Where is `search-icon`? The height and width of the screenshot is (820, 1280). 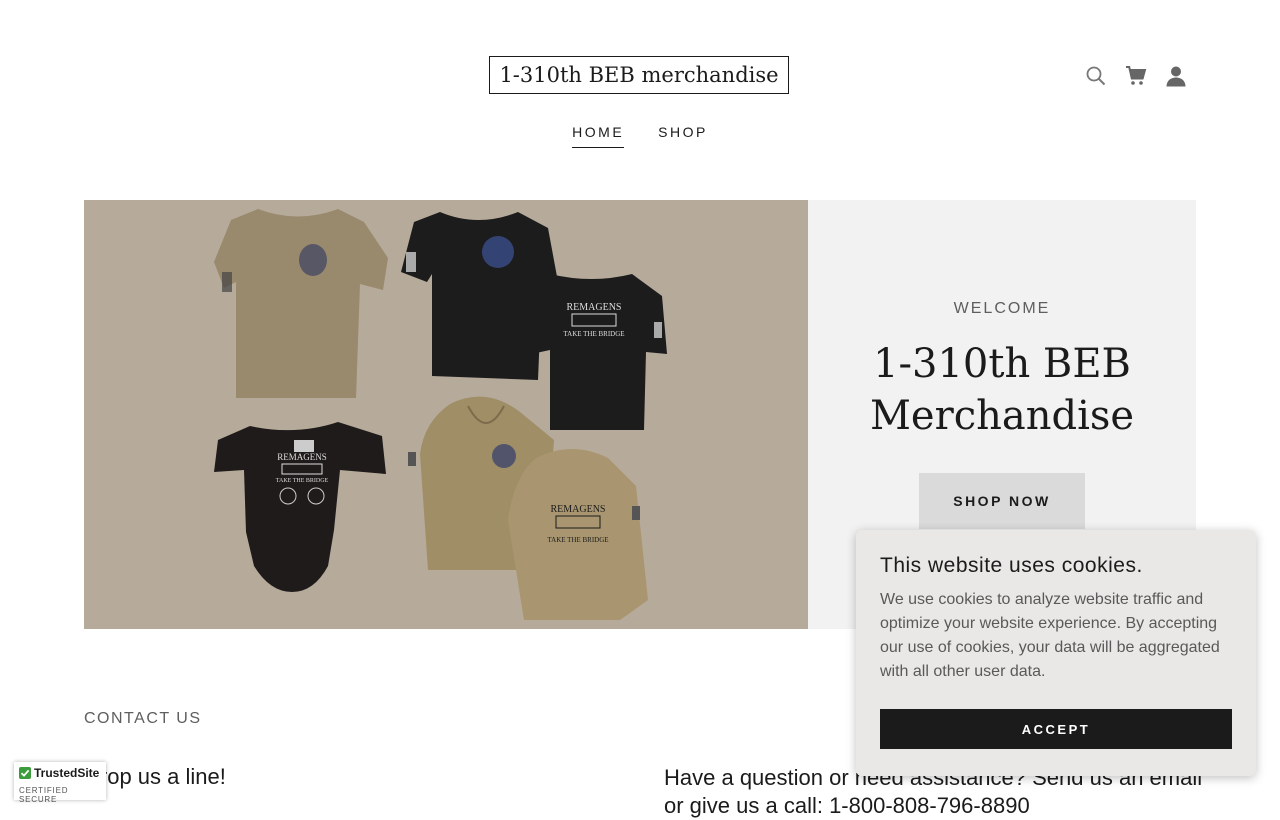 search-icon is located at coordinates (1096, 76).